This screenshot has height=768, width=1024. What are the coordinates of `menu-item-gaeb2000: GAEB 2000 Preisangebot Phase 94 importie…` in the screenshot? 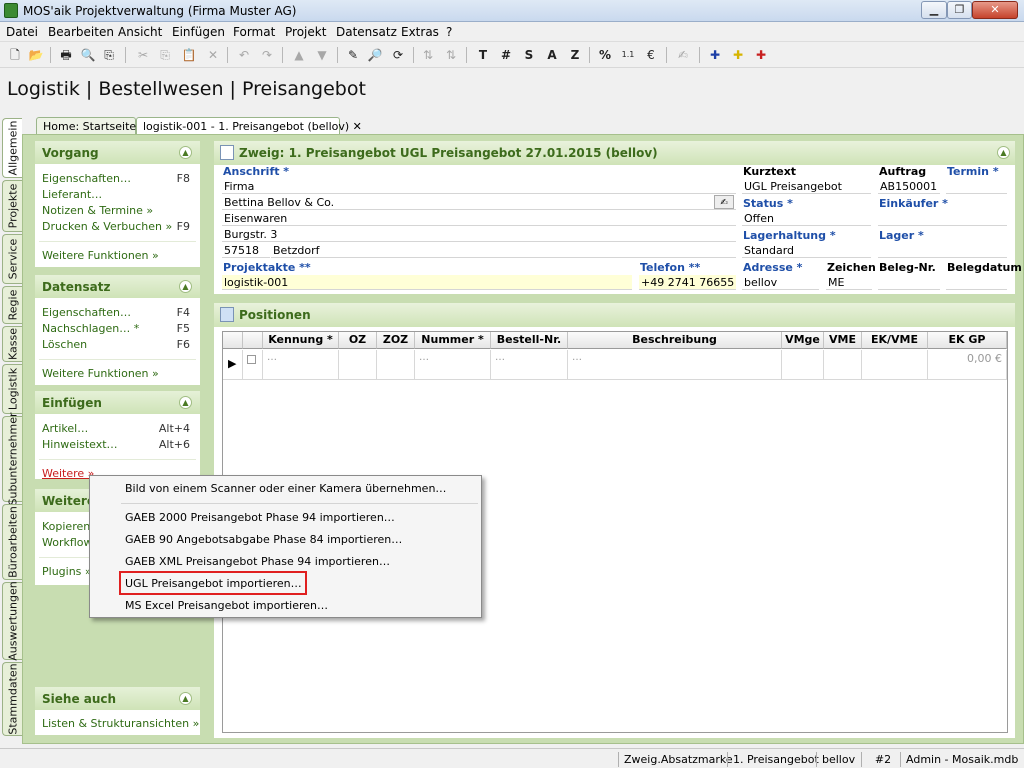 It's located at (260, 517).